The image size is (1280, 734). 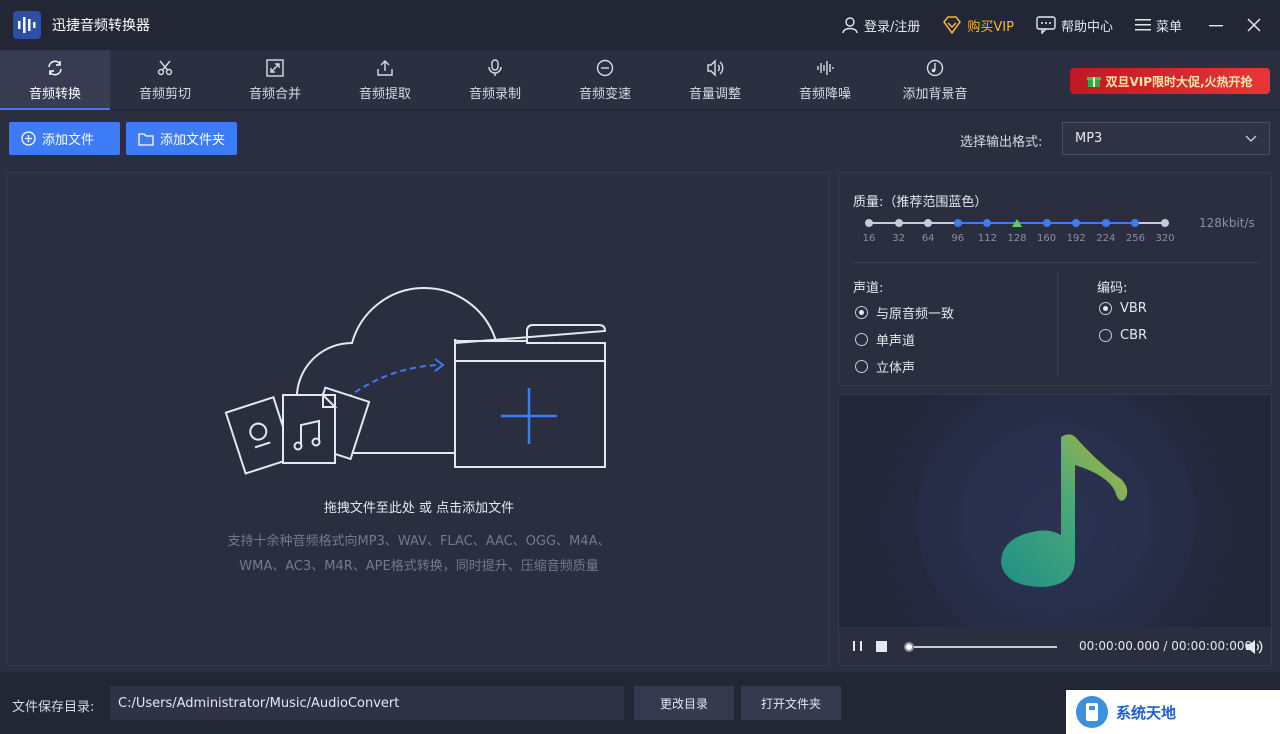 I want to click on app-title: 迅捷音频转换器, so click(x=101, y=26).